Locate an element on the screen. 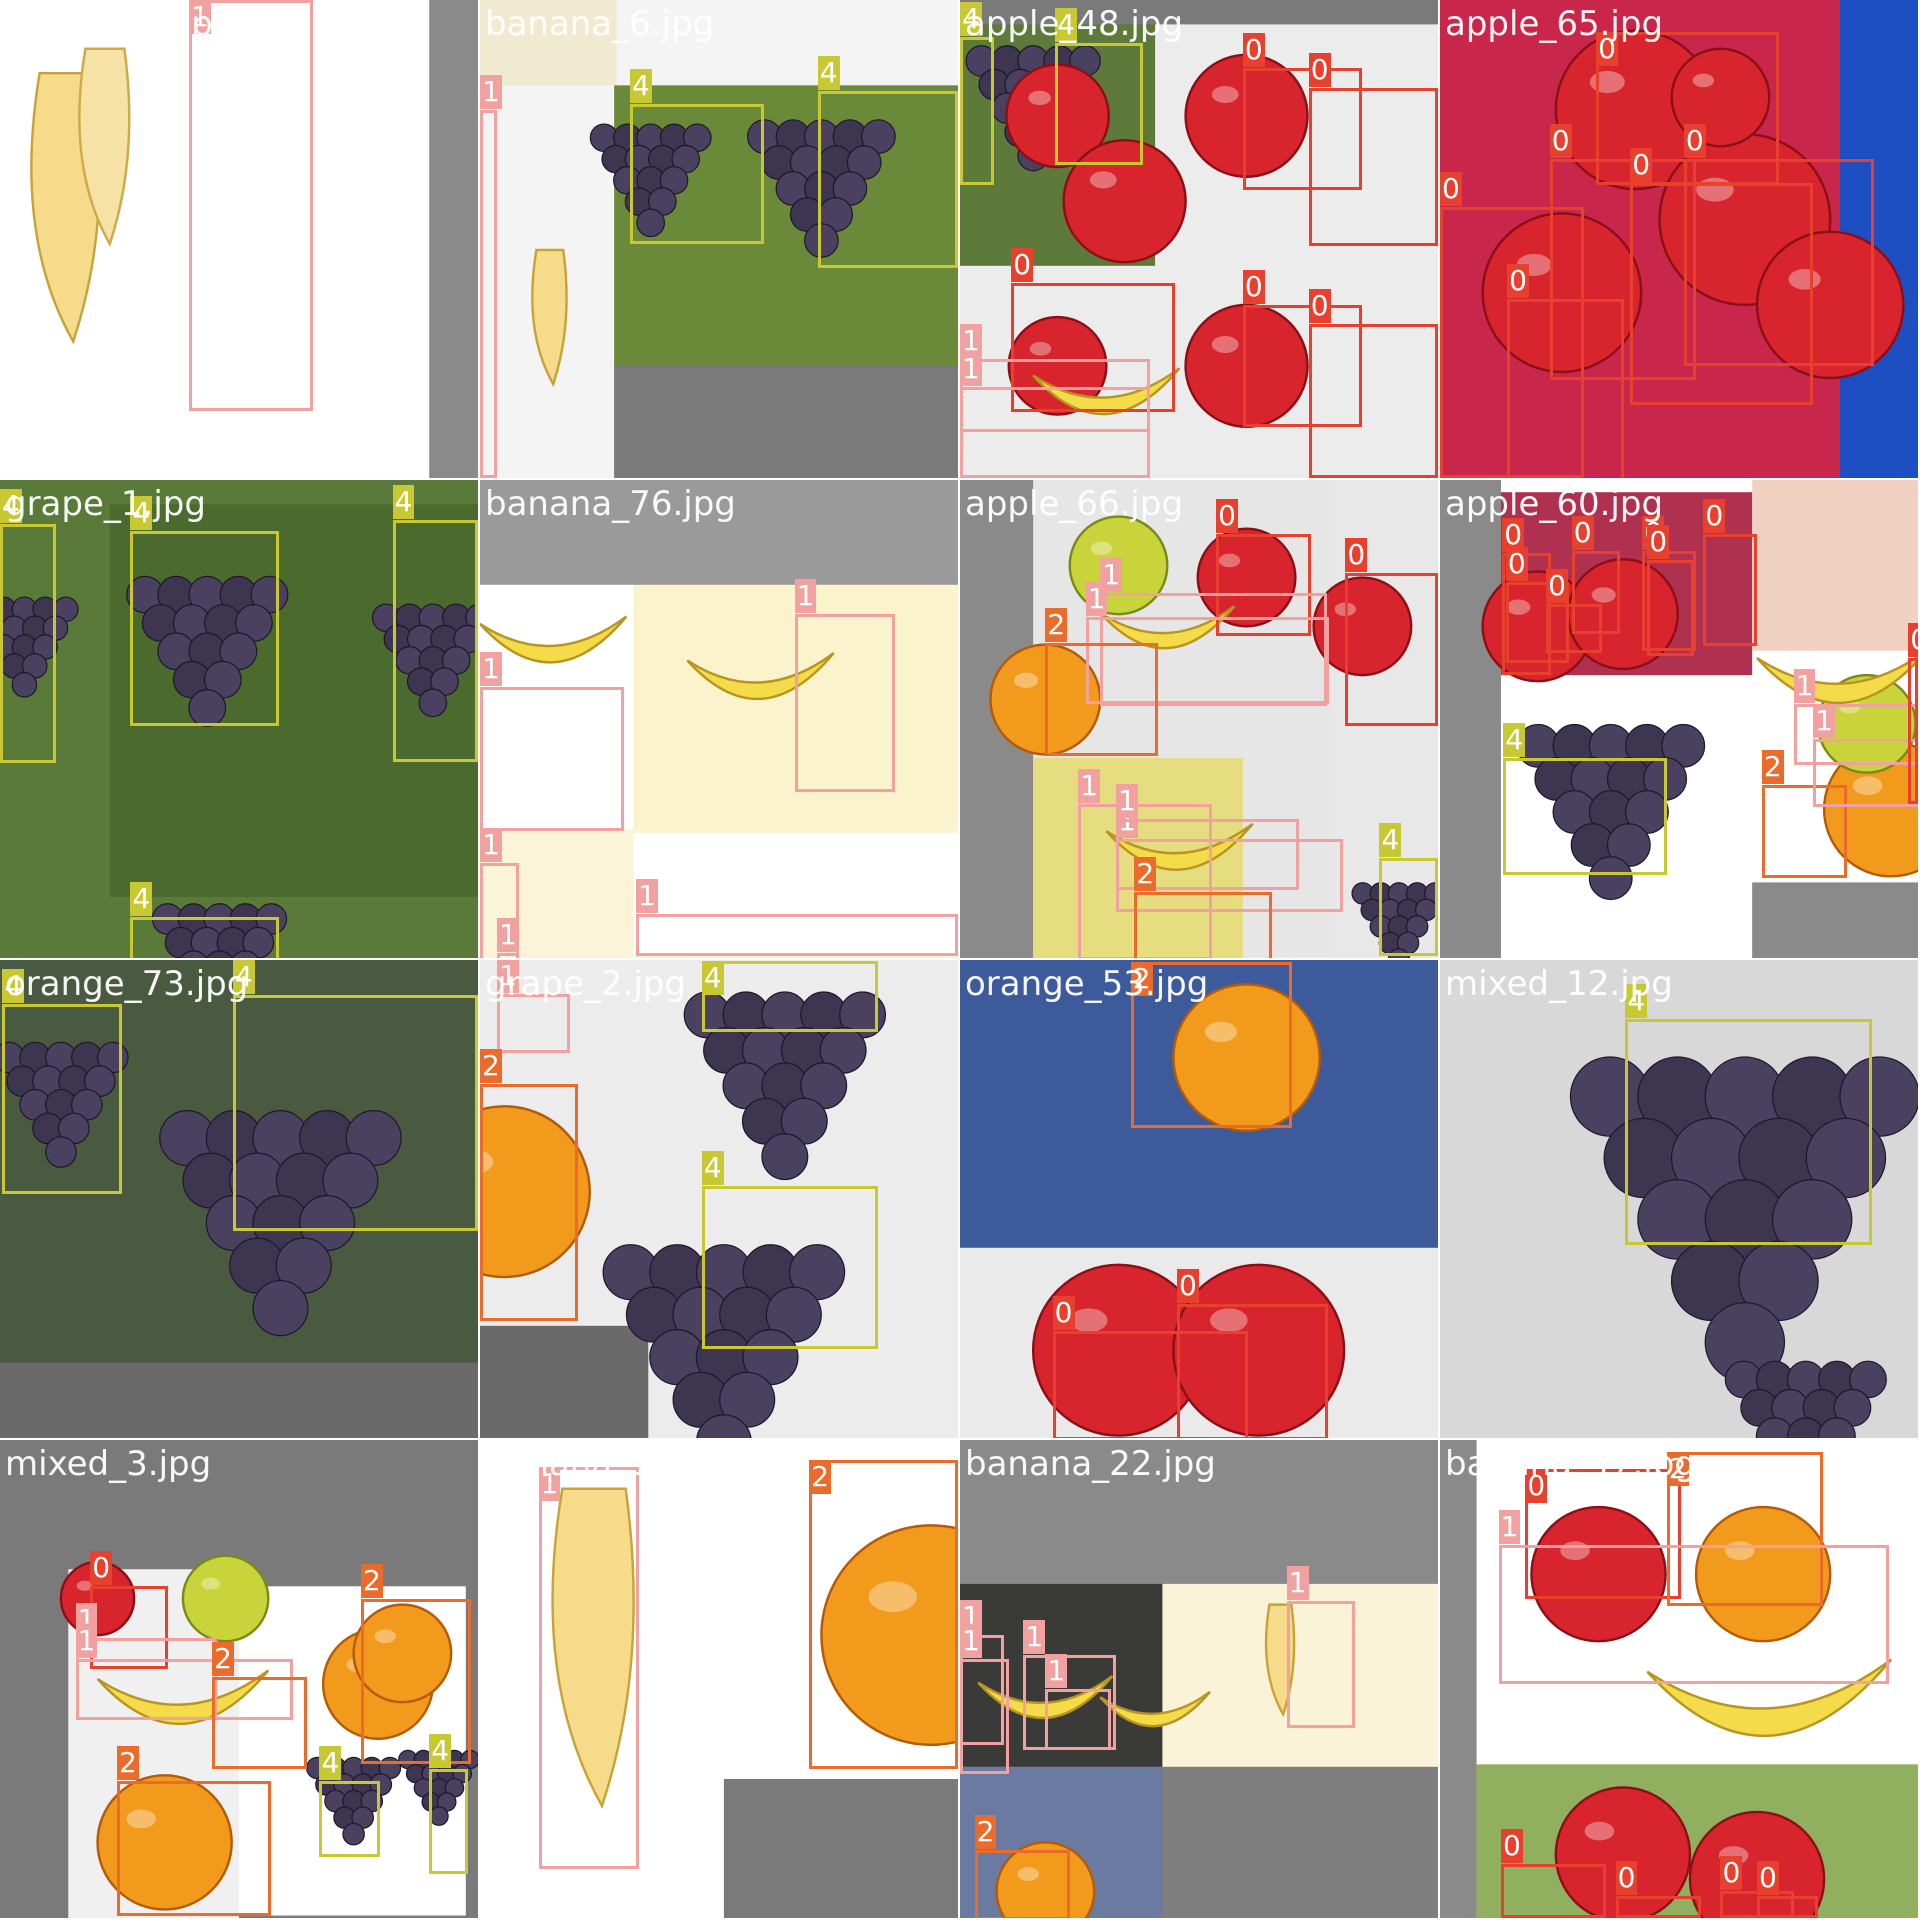 The width and height of the screenshot is (1920, 1920). tile-filename: orange_73.jpg is located at coordinates (127, 984).